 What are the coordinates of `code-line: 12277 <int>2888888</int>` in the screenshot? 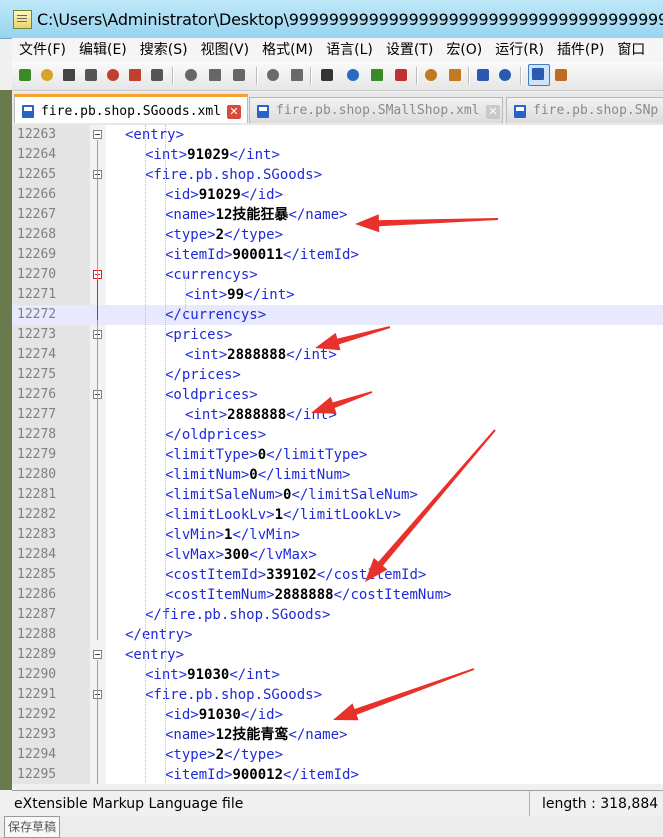 It's located at (337, 415).